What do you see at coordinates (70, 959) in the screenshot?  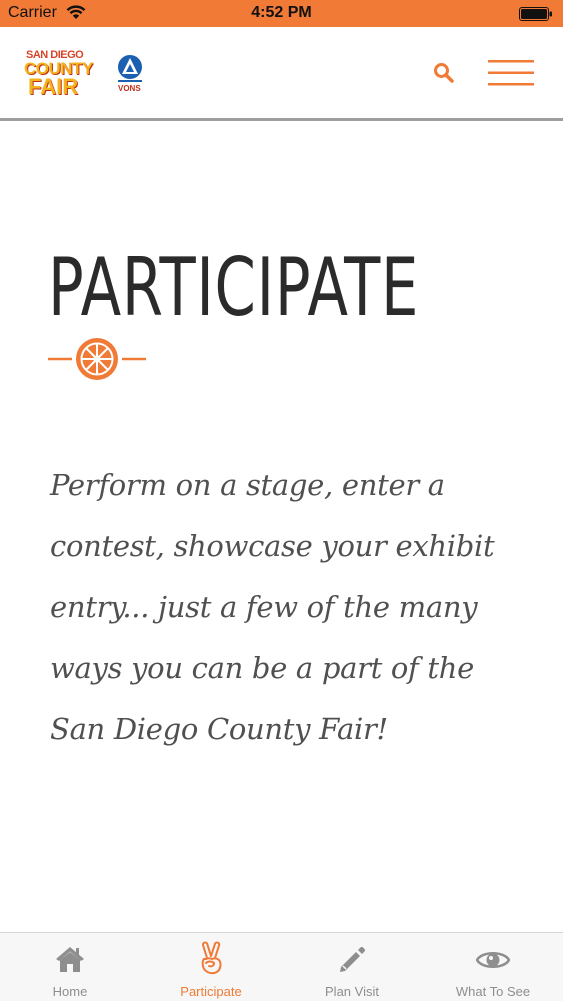 I see `home-icon` at bounding box center [70, 959].